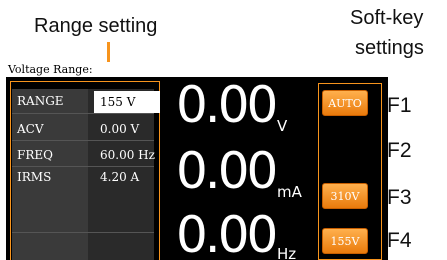  What do you see at coordinates (345, 196) in the screenshot?
I see `softkey-f3-310v: 310V` at bounding box center [345, 196].